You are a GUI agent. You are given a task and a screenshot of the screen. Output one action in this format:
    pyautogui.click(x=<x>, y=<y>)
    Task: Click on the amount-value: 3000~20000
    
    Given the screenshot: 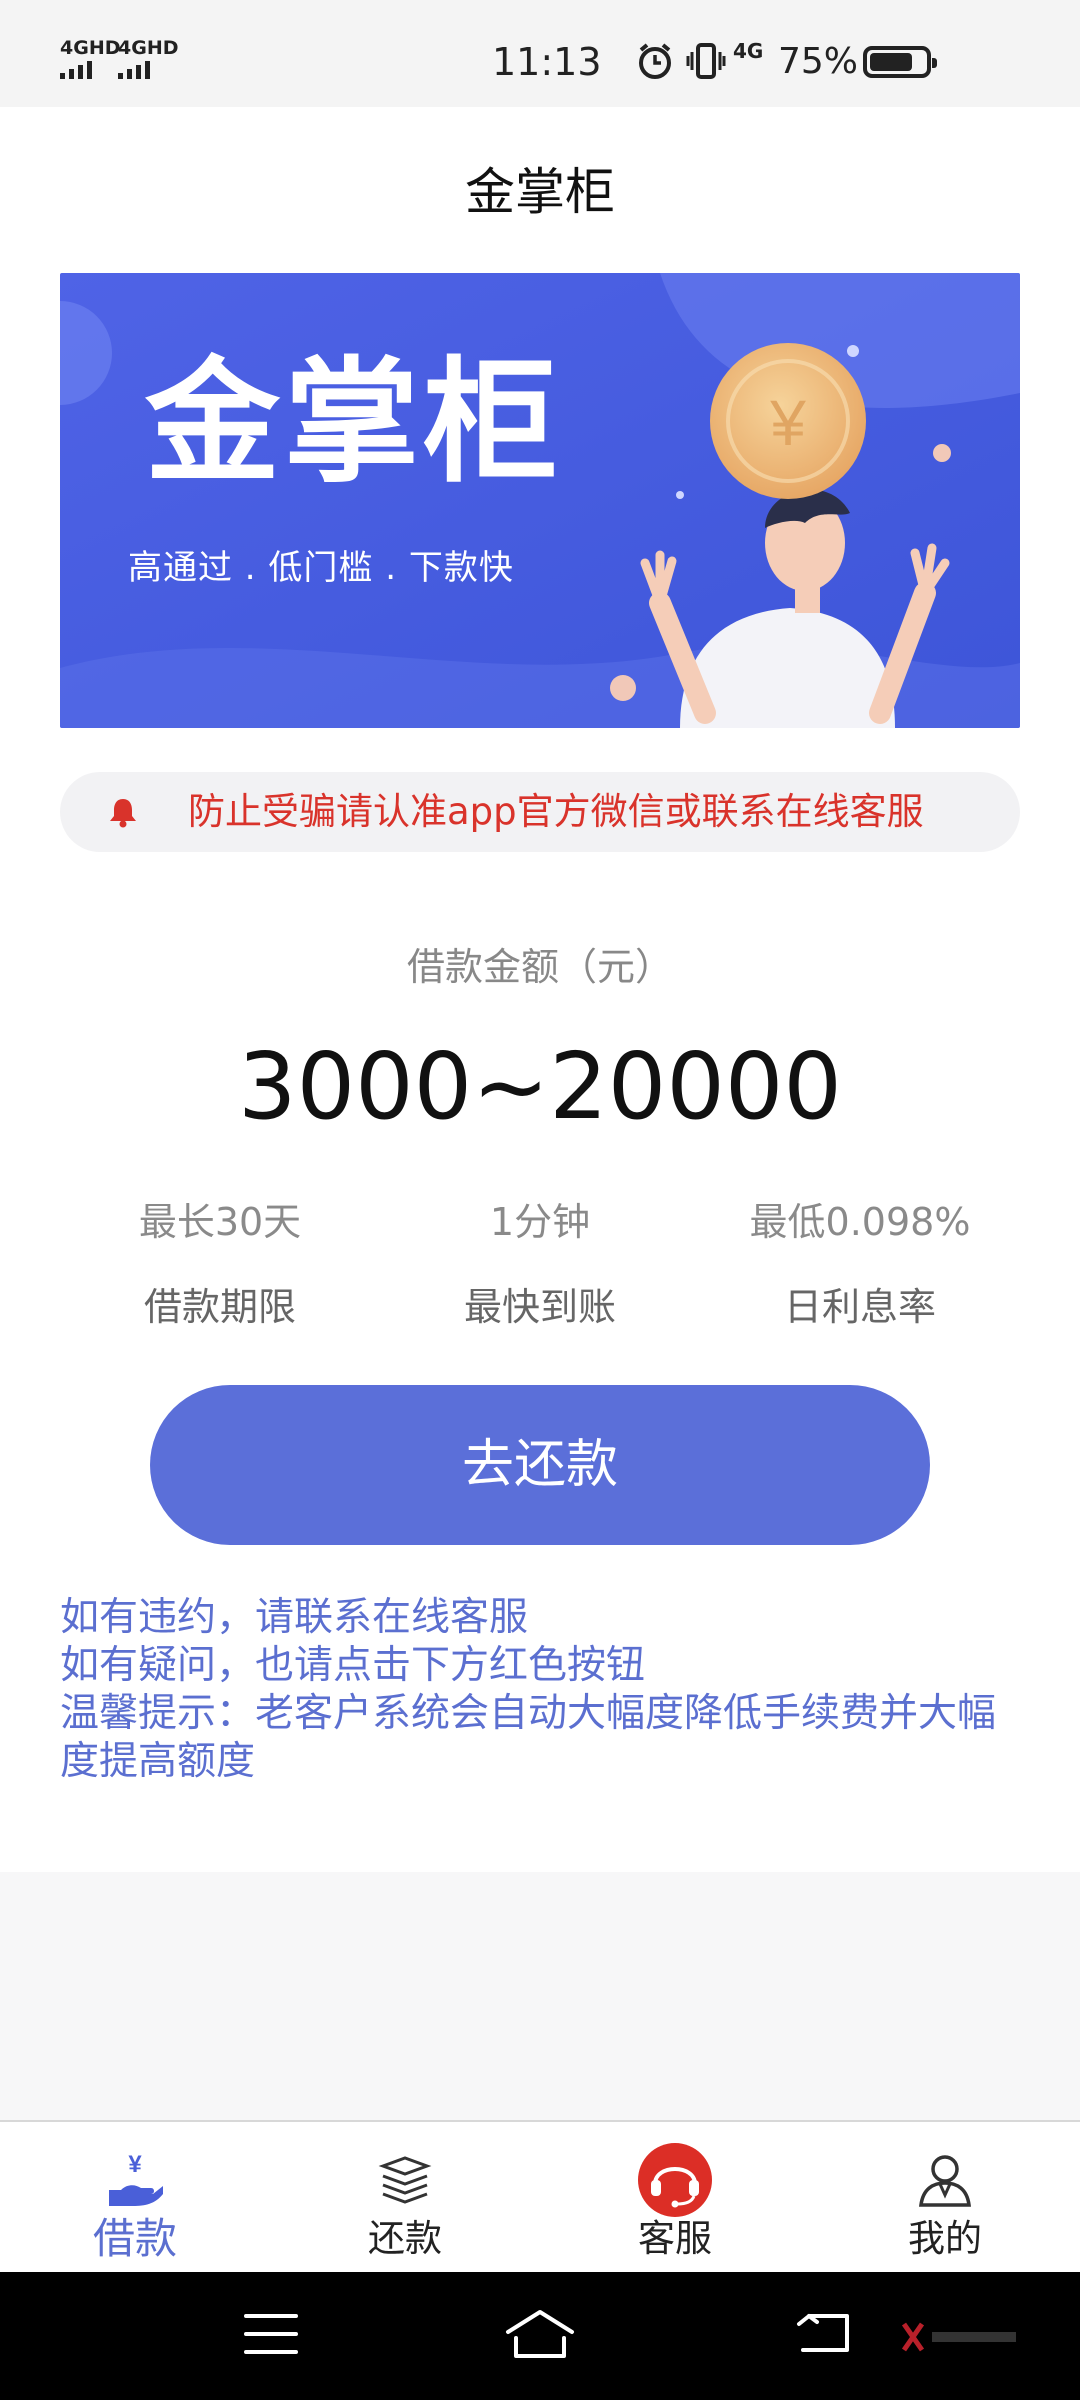 What is the action you would take?
    pyautogui.click(x=540, y=1086)
    